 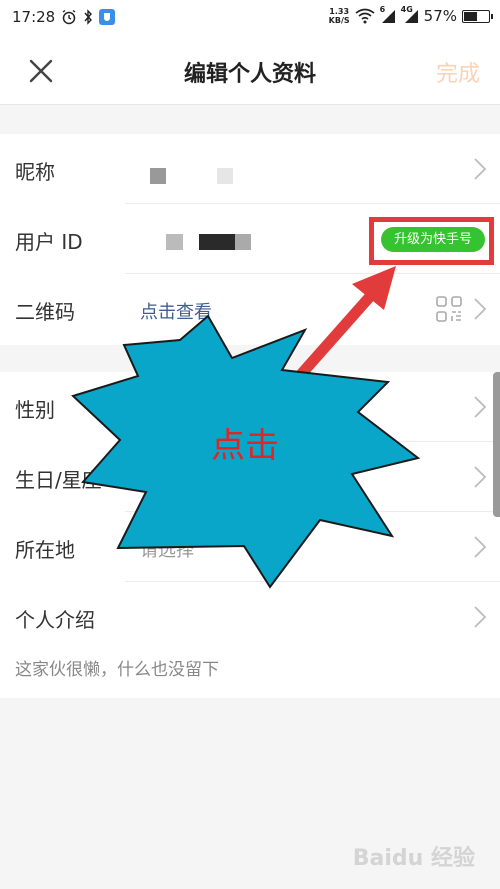 What do you see at coordinates (343, 326) in the screenshot?
I see `red-arrow` at bounding box center [343, 326].